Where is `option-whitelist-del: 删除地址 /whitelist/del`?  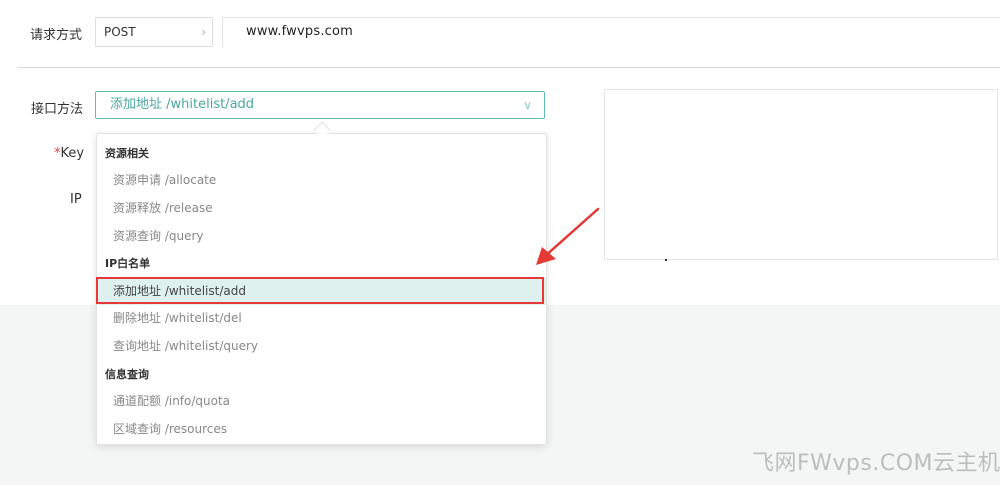
option-whitelist-del: 删除地址 /whitelist/del is located at coordinates (321, 318).